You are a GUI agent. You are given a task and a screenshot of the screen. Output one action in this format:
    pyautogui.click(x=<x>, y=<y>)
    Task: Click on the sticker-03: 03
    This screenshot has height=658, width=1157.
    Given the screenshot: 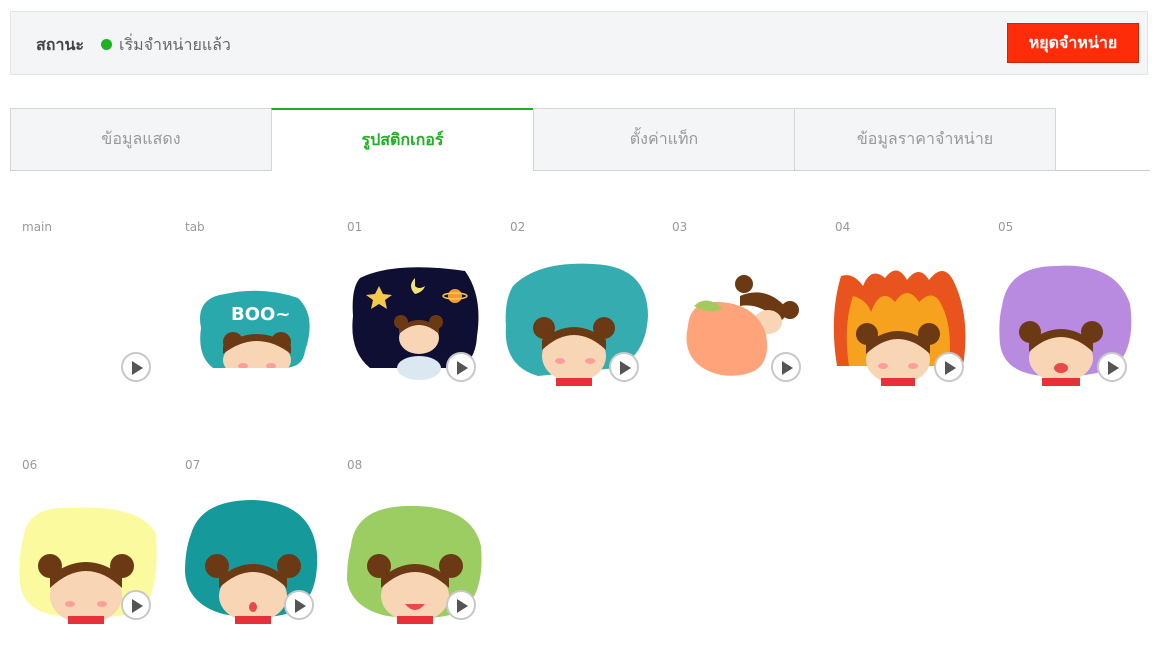 What is the action you would take?
    pyautogui.click(x=735, y=320)
    